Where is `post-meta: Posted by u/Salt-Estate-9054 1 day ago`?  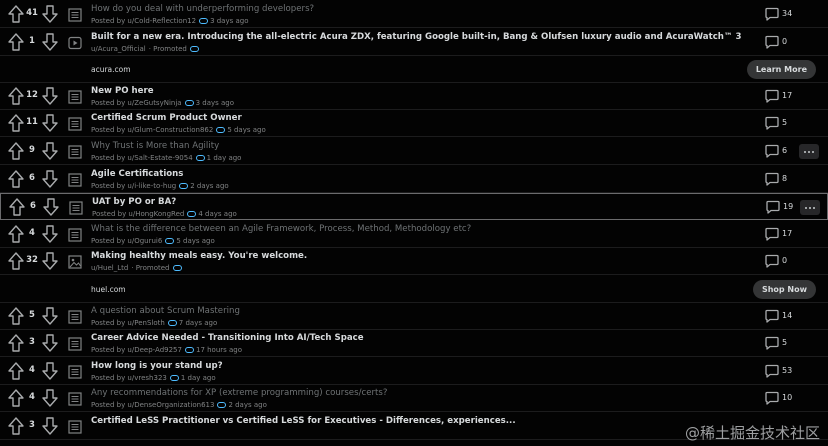 post-meta: Posted by u/Salt-Estate-9054 1 day ago is located at coordinates (166, 158).